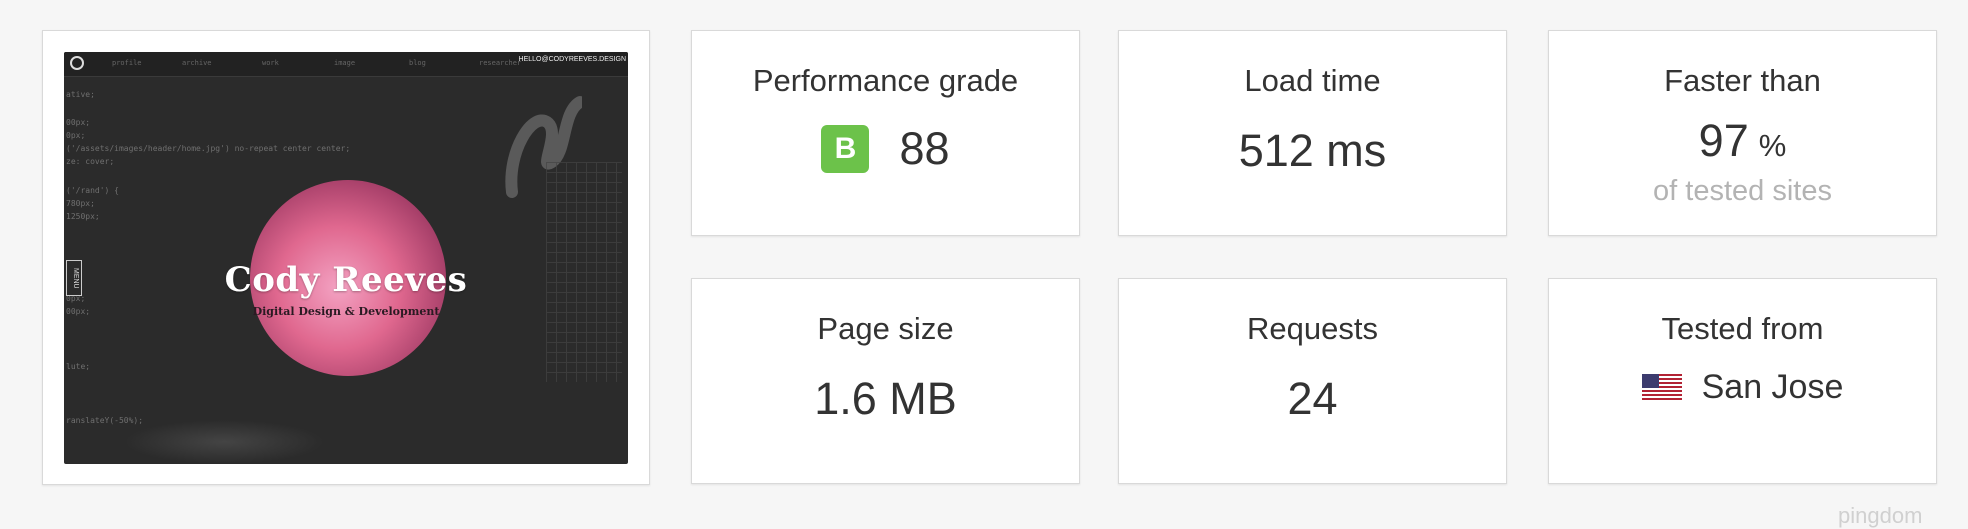 The width and height of the screenshot is (1968, 529). What do you see at coordinates (92, 190) in the screenshot?
I see `code-line: ('/rand') {` at bounding box center [92, 190].